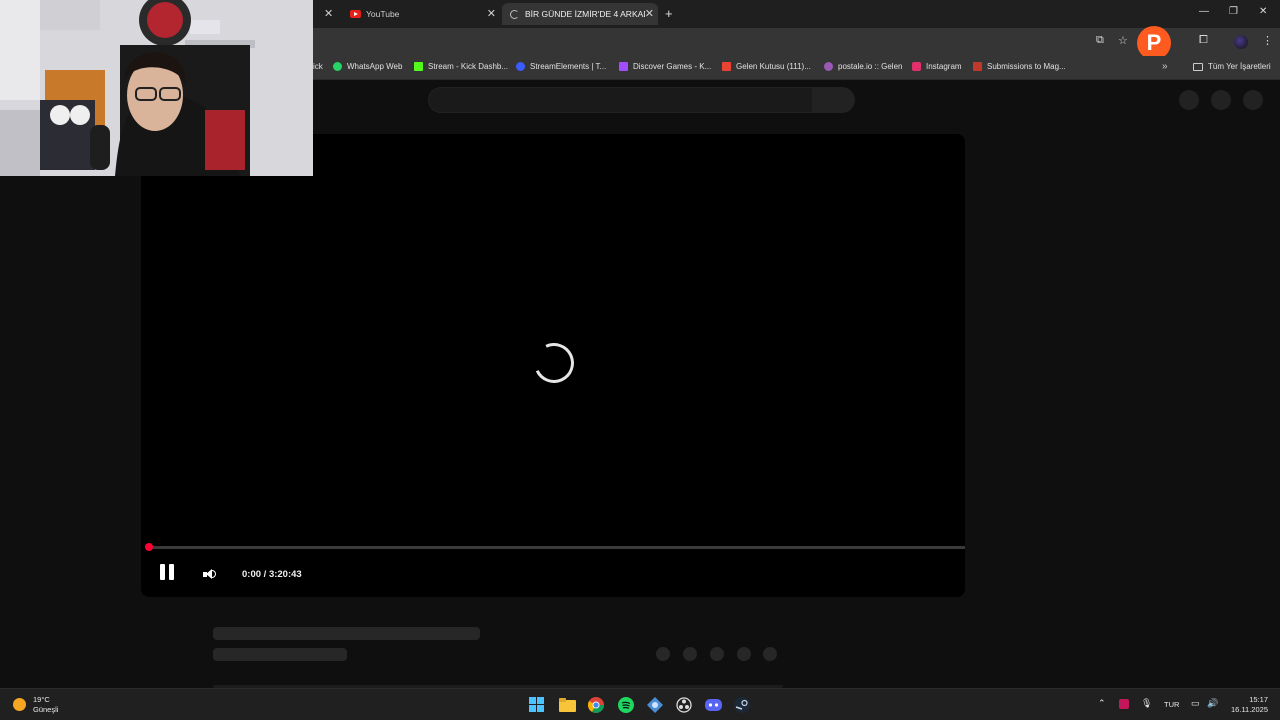  I want to click on pause-button, so click(168, 572).